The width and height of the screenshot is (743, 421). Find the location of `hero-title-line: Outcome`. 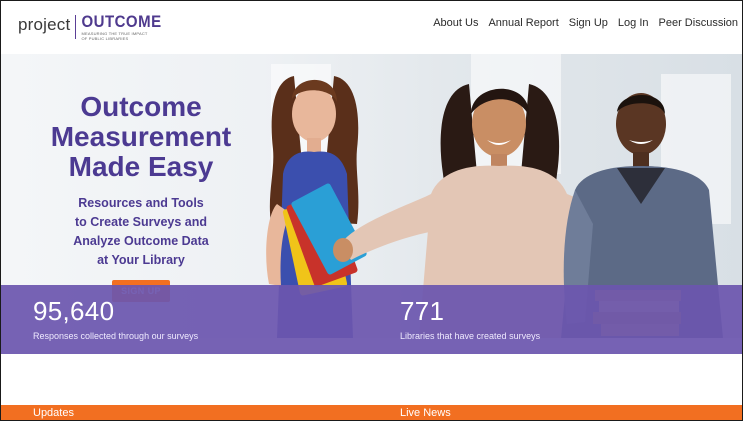

hero-title-line: Outcome is located at coordinates (141, 106).